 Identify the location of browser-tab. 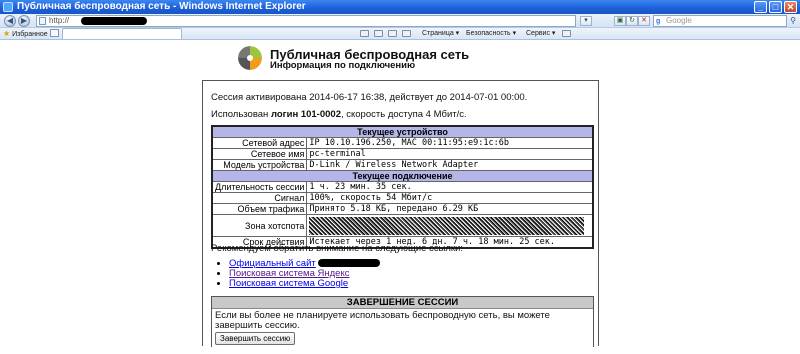
(122, 33).